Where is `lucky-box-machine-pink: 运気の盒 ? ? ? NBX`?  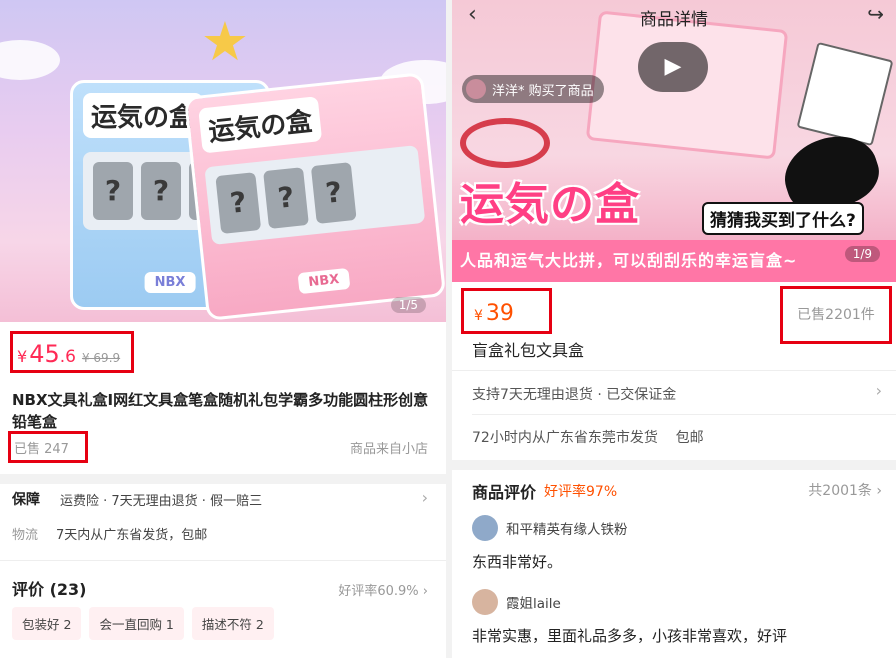 lucky-box-machine-pink: 运気の盒 ? ? ? NBX is located at coordinates (314, 196).